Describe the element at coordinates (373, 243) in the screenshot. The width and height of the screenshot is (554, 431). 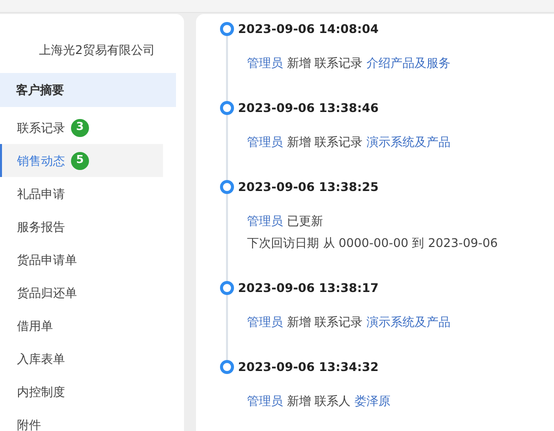
I see `event-text: 下次回访日期 从 0000-00-00 到 2023-09-06` at that location.